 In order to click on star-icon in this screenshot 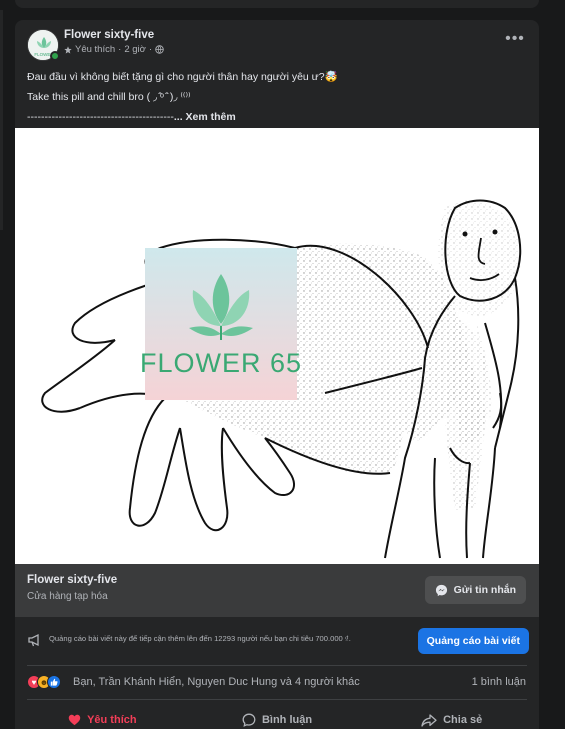, I will do `click(68, 49)`.